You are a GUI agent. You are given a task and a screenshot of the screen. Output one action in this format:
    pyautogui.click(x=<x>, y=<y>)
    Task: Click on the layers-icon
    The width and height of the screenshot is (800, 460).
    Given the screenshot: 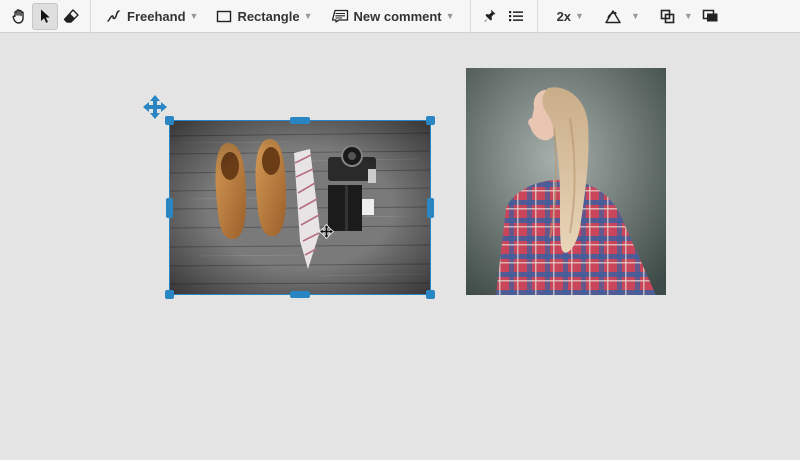 What is the action you would take?
    pyautogui.click(x=710, y=15)
    